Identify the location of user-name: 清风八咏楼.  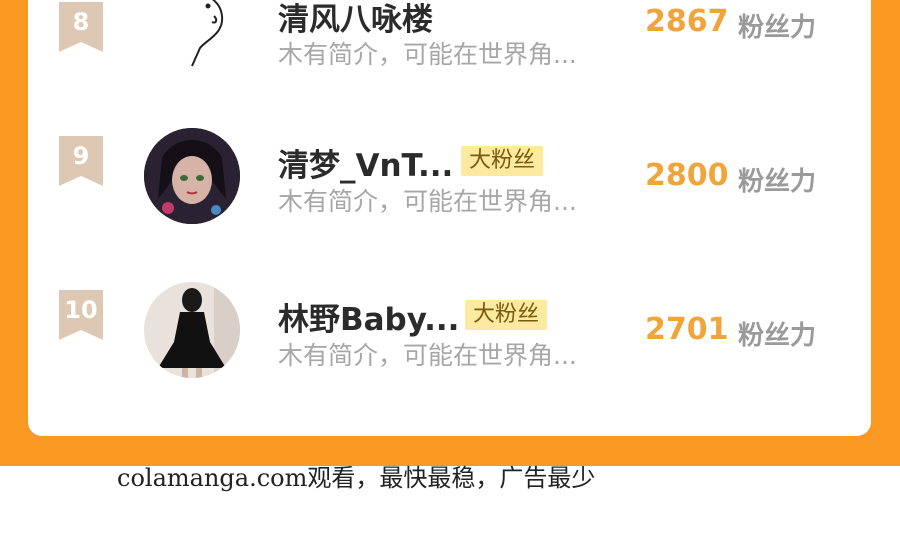
(355, 19).